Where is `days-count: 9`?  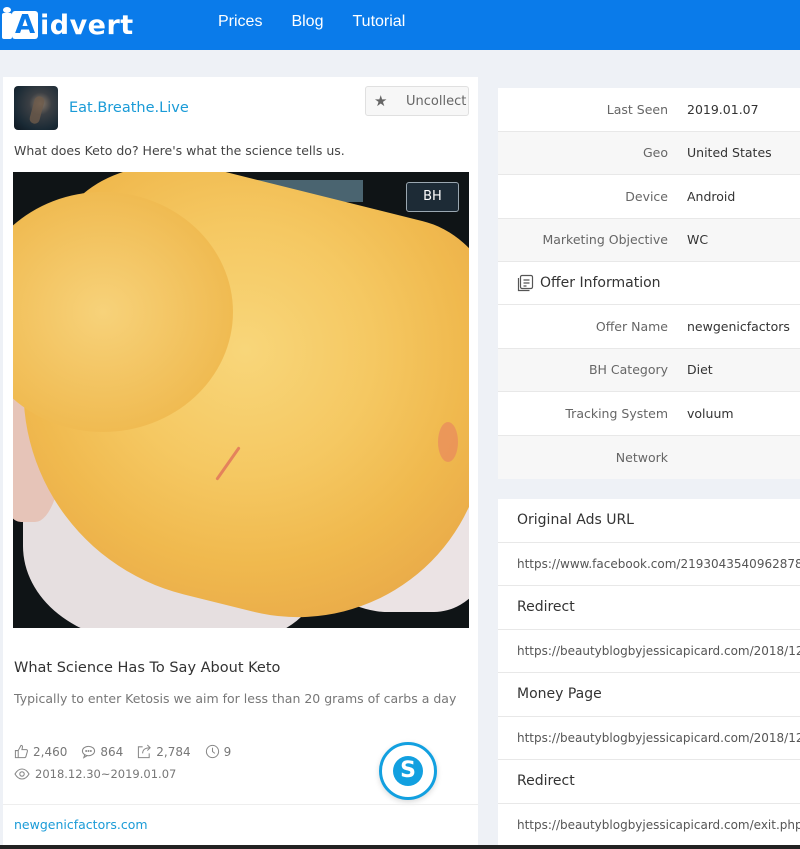 days-count: 9 is located at coordinates (227, 751).